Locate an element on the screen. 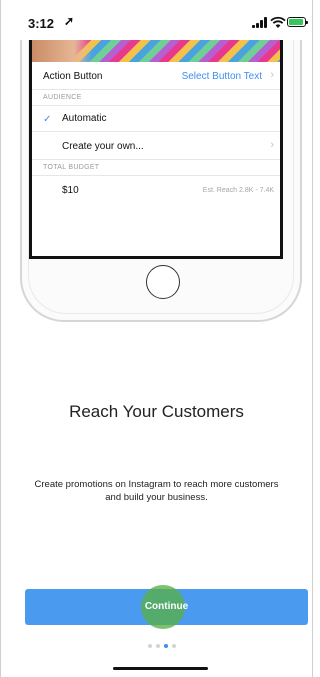 Image resolution: width=320 pixels, height=677 pixels. action-button-label: Action Button is located at coordinates (73, 76).